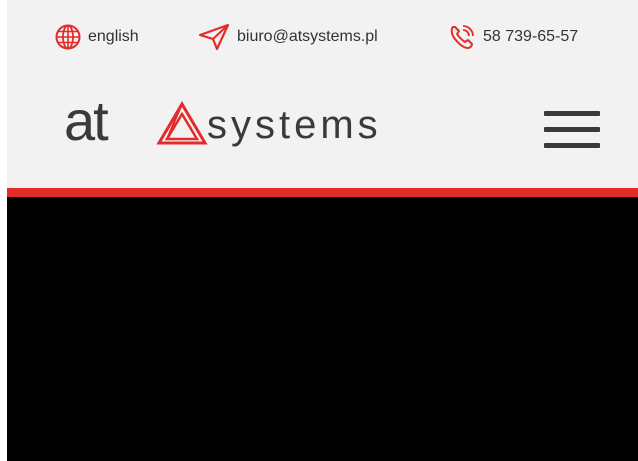  Describe the element at coordinates (322, 192) in the screenshot. I see `header-accent-line` at that location.